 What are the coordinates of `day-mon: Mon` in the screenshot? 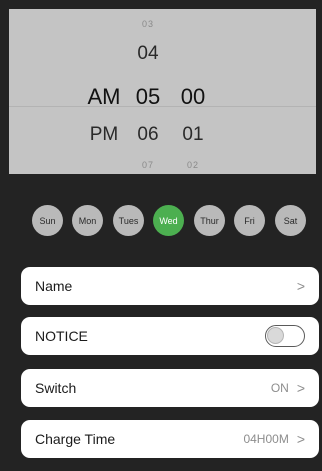 It's located at (87, 220).